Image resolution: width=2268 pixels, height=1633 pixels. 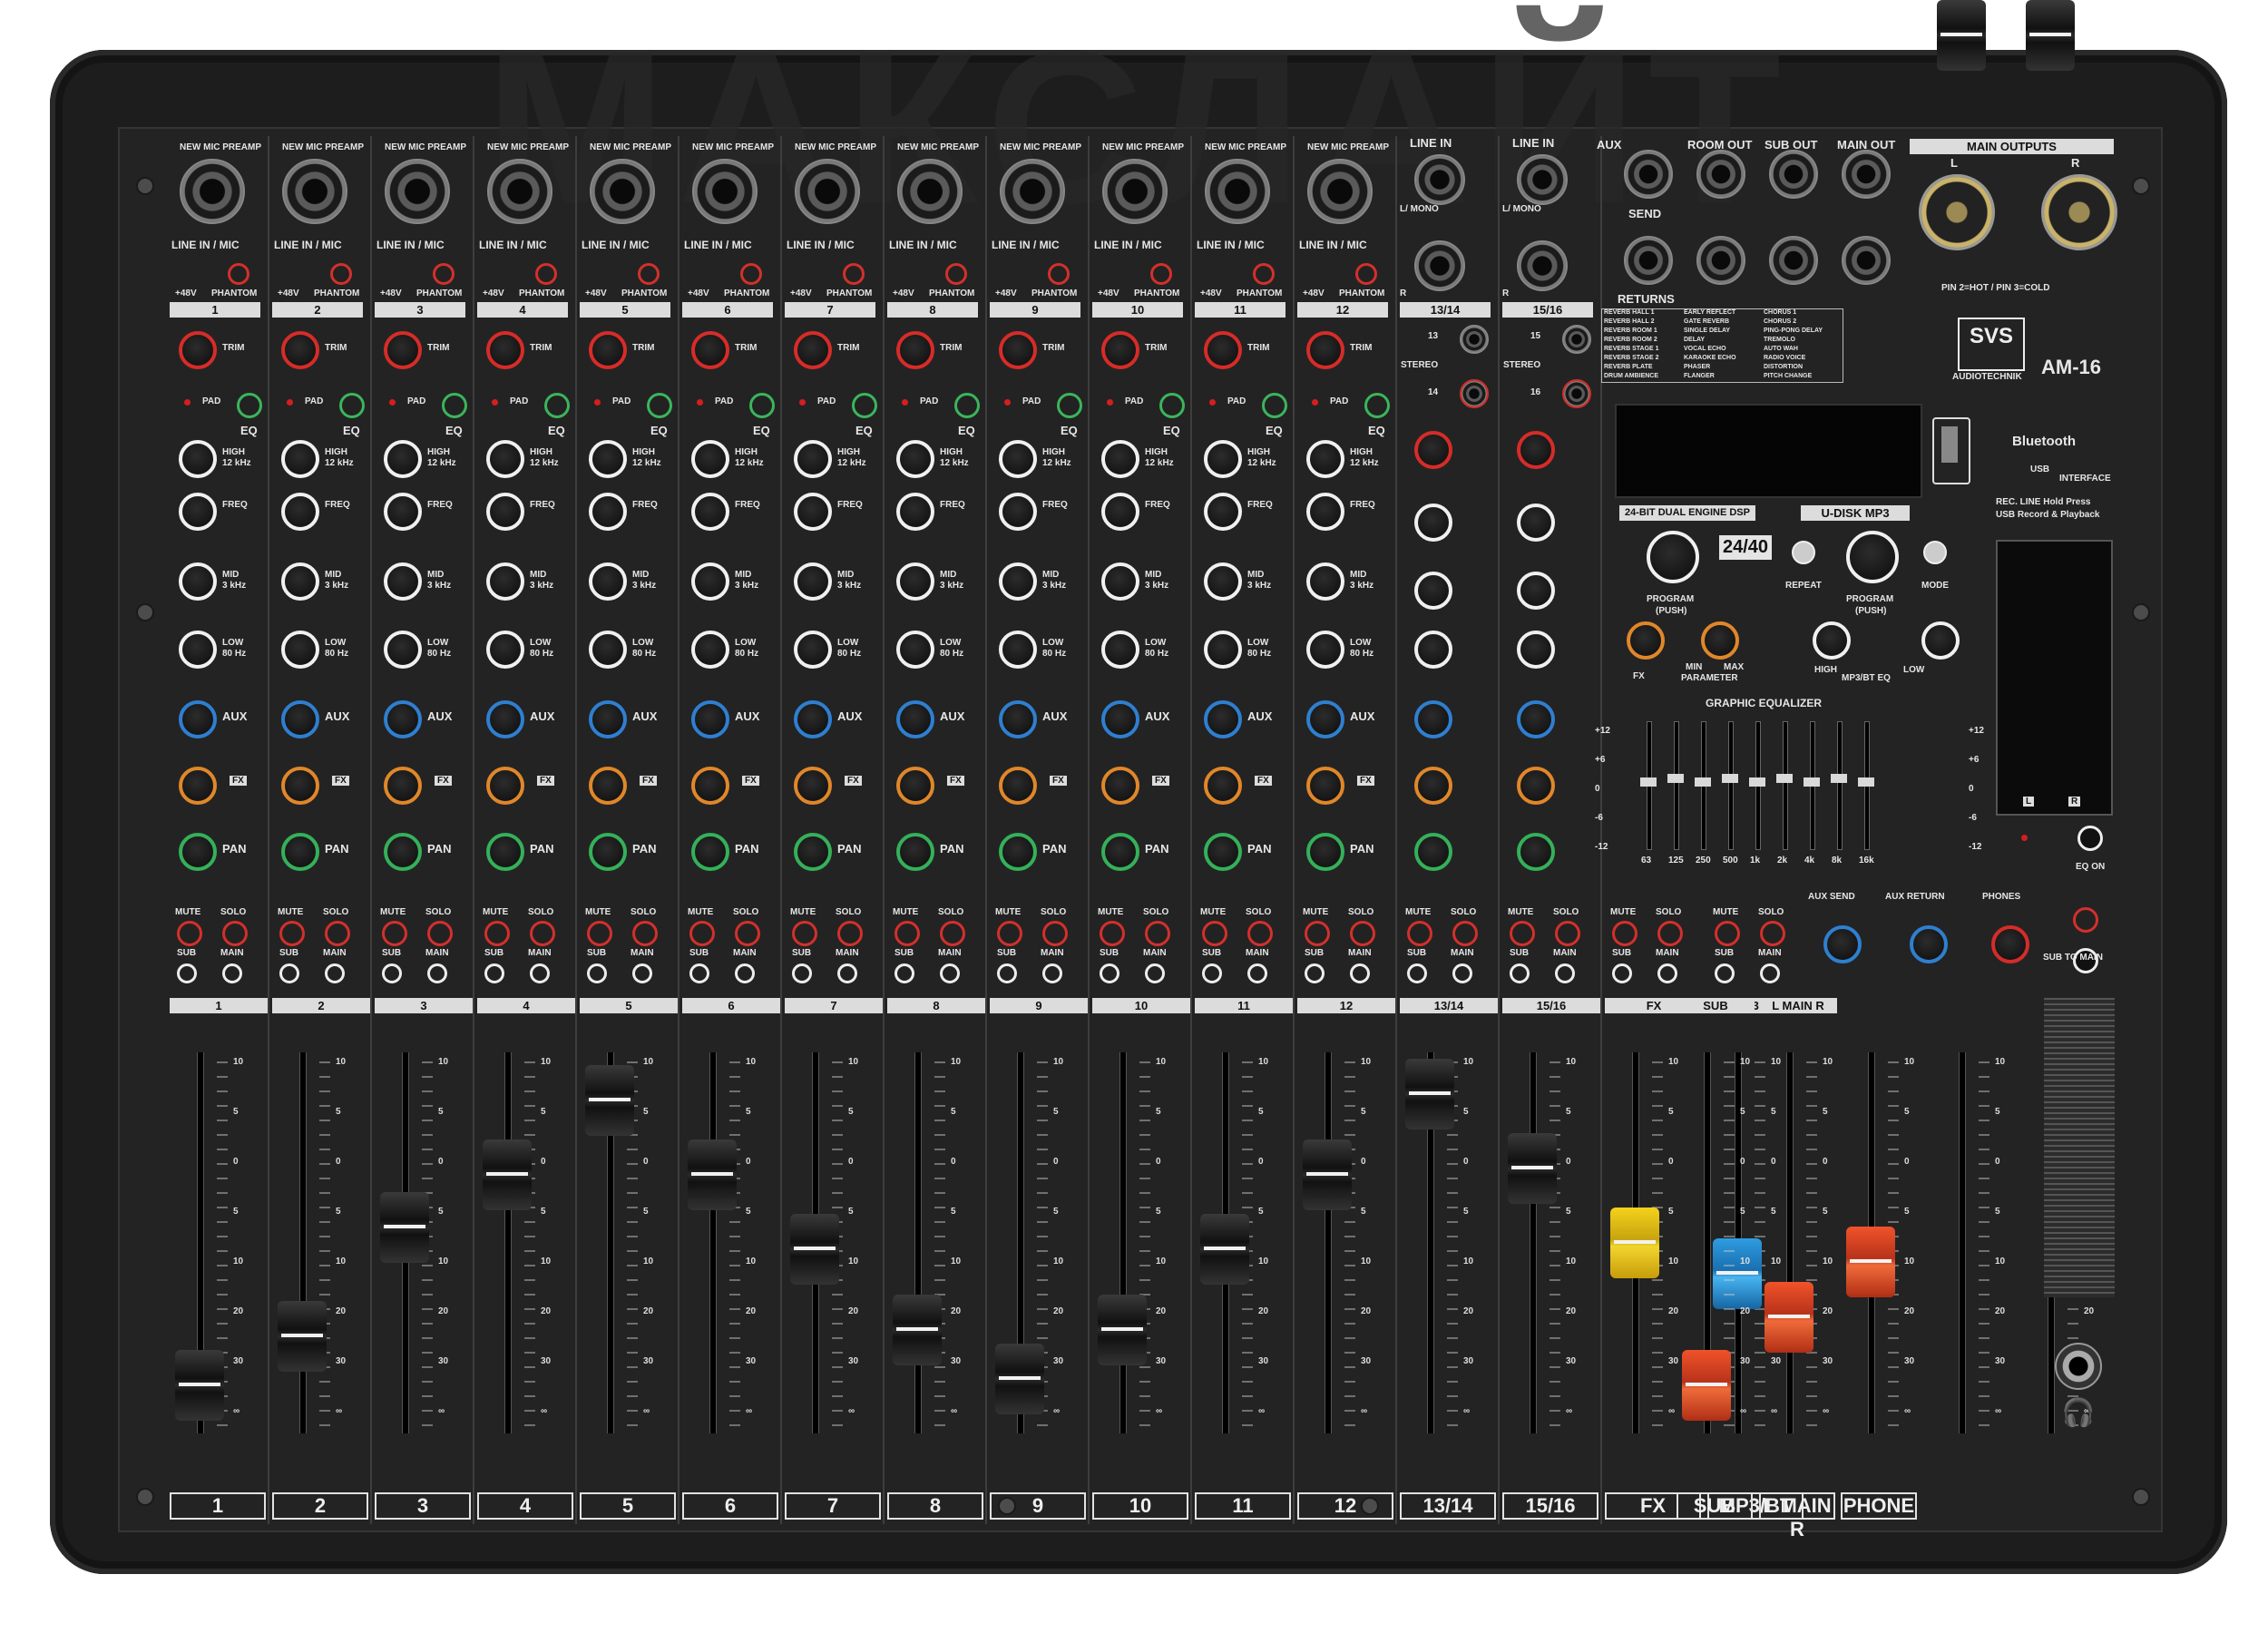 What do you see at coordinates (1941, 640) in the screenshot?
I see `mp3-low-knob` at bounding box center [1941, 640].